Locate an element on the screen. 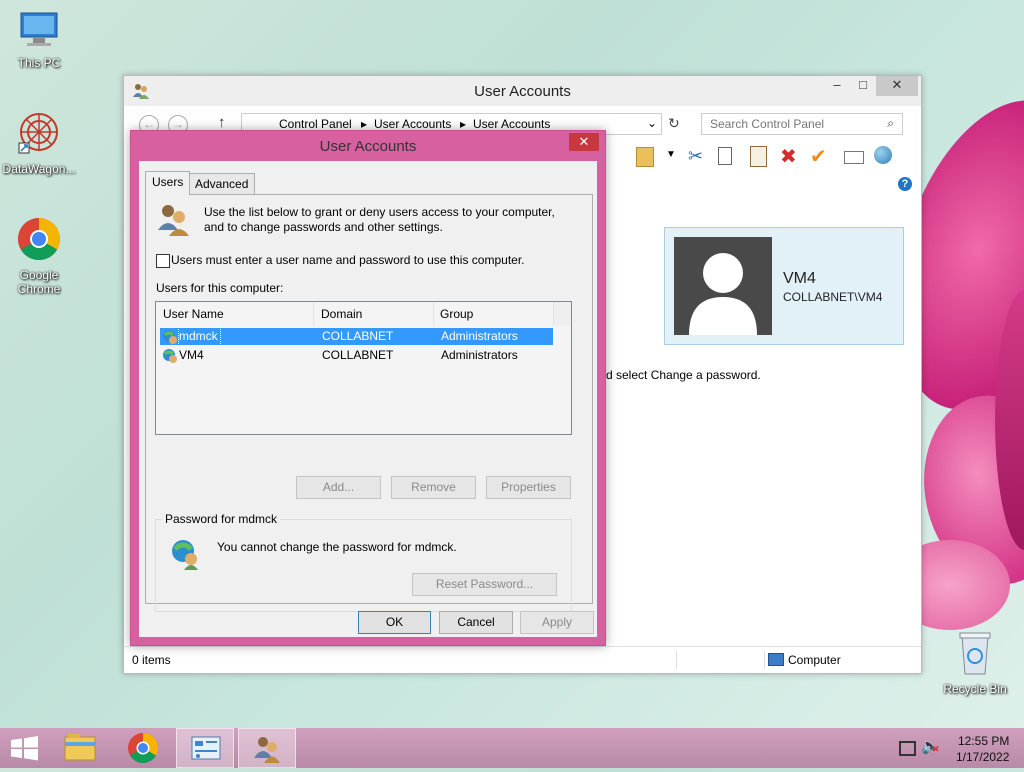  ok-button: OK is located at coordinates (394, 622).